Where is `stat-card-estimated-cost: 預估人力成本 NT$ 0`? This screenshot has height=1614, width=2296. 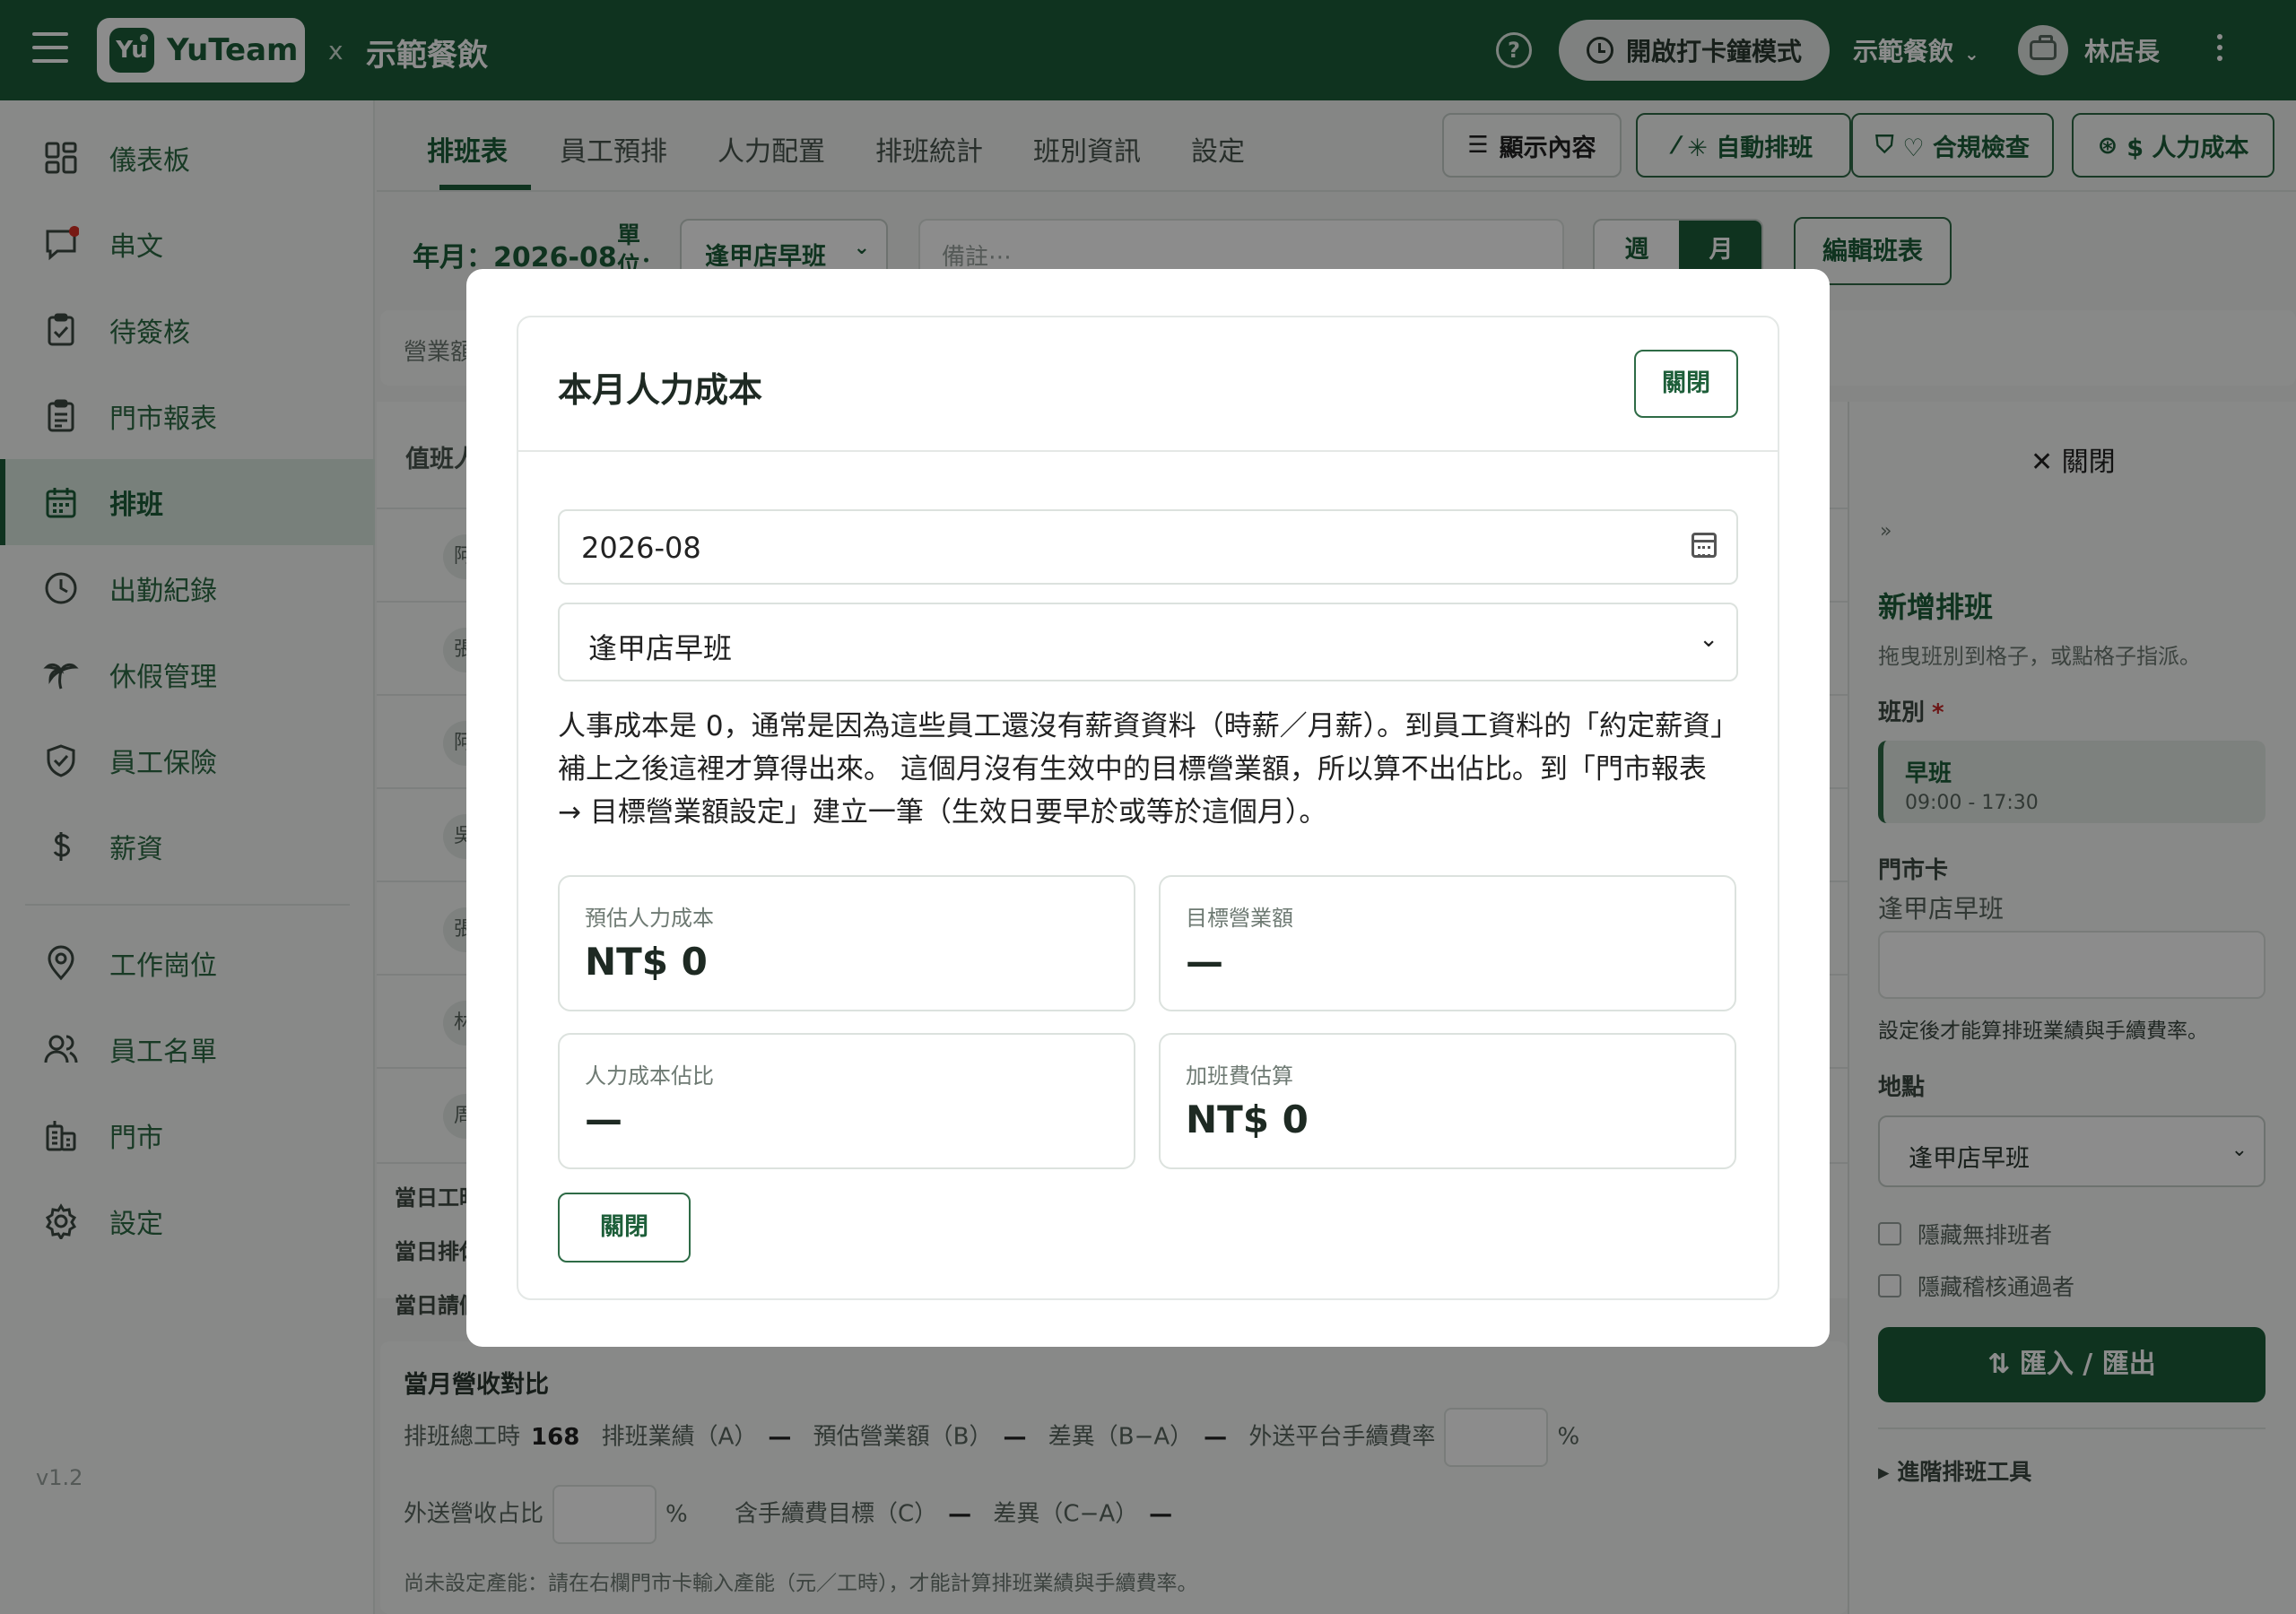 stat-card-estimated-cost: 預估人力成本 NT$ 0 is located at coordinates (846, 943).